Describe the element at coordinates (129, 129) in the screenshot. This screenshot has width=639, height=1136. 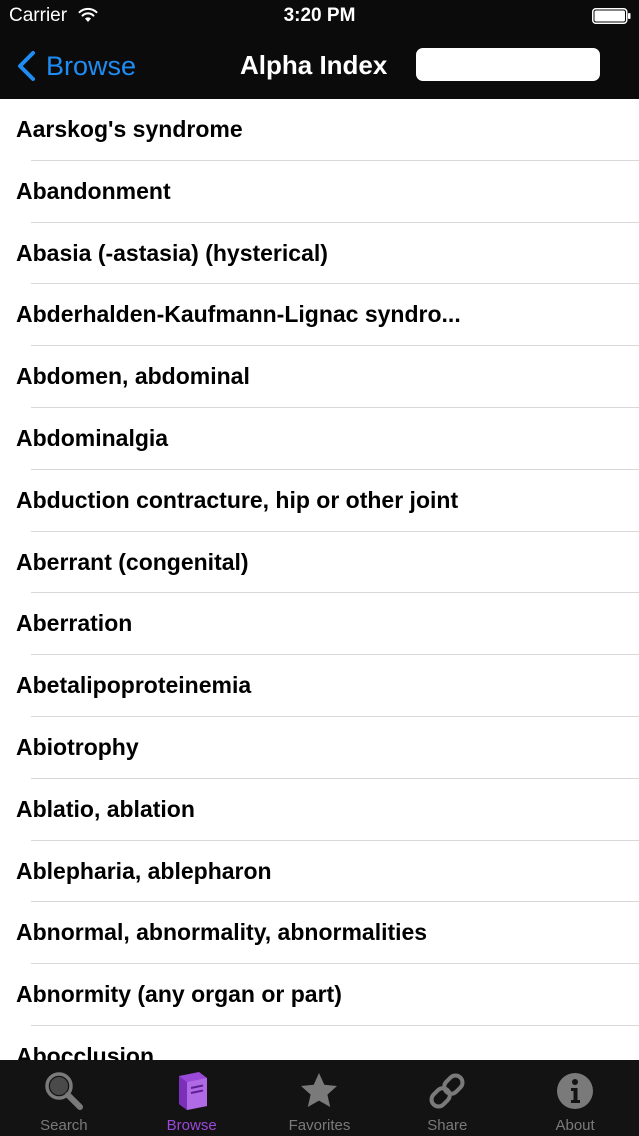
I see `list-item-label: Aarskog's syndrome` at that location.